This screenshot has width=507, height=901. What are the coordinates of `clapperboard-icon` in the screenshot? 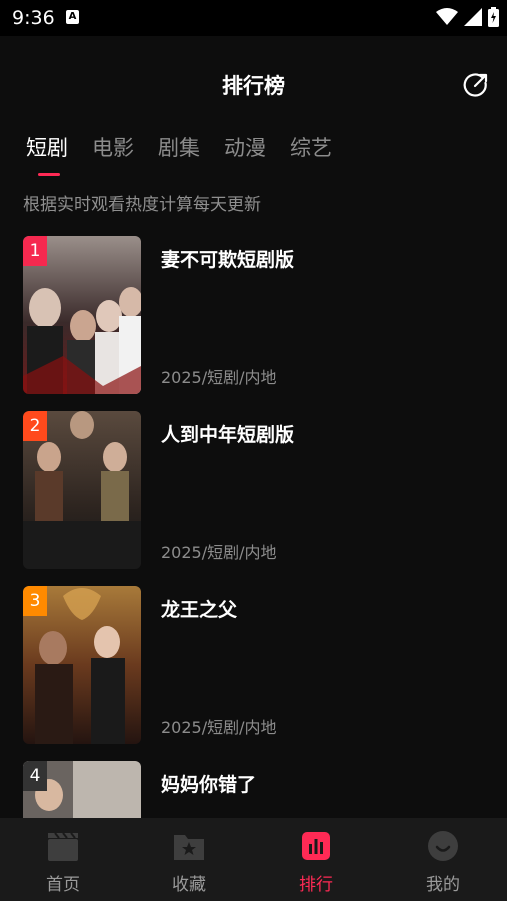 It's located at (63, 846).